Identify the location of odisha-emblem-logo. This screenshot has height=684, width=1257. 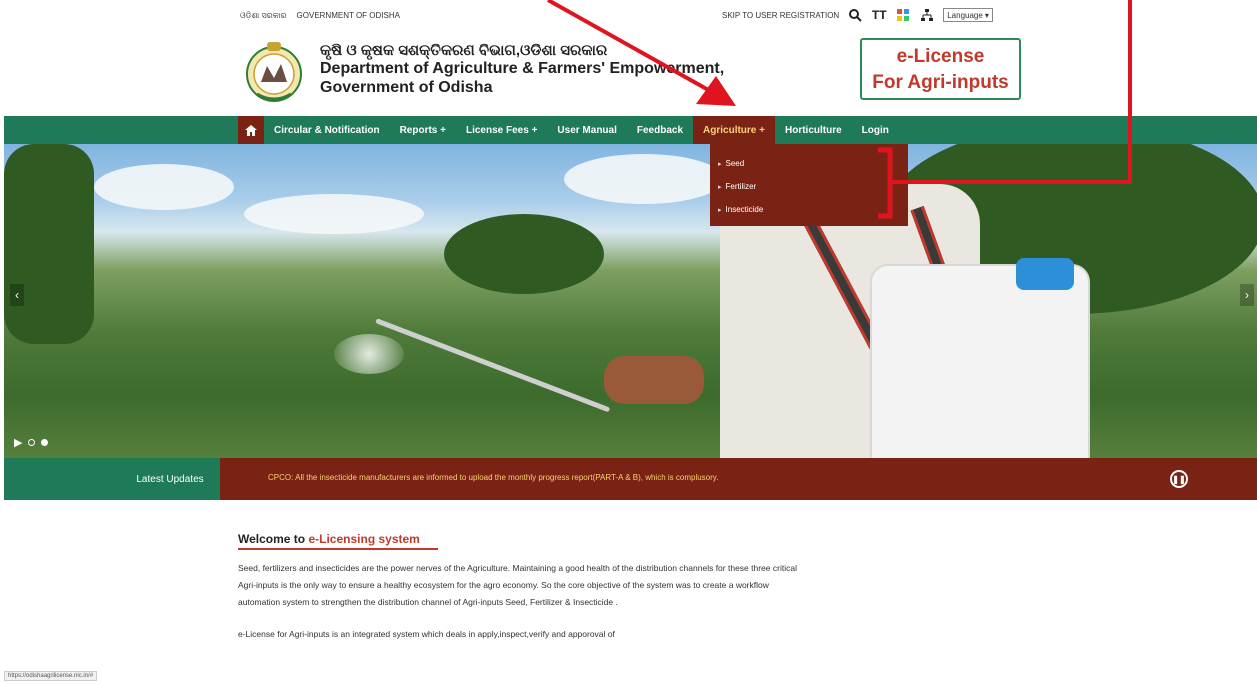
(274, 72).